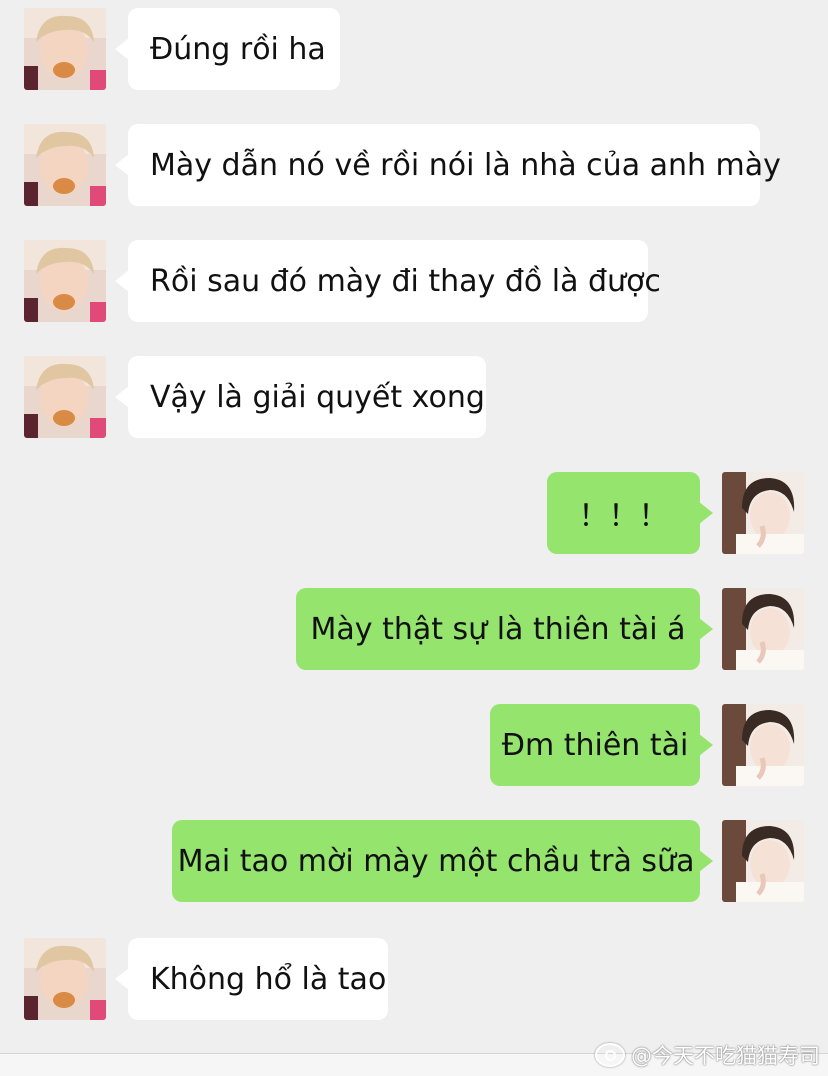  I want to click on message-row: Mai tao mời mày một chầu trà sữa, so click(414, 862).